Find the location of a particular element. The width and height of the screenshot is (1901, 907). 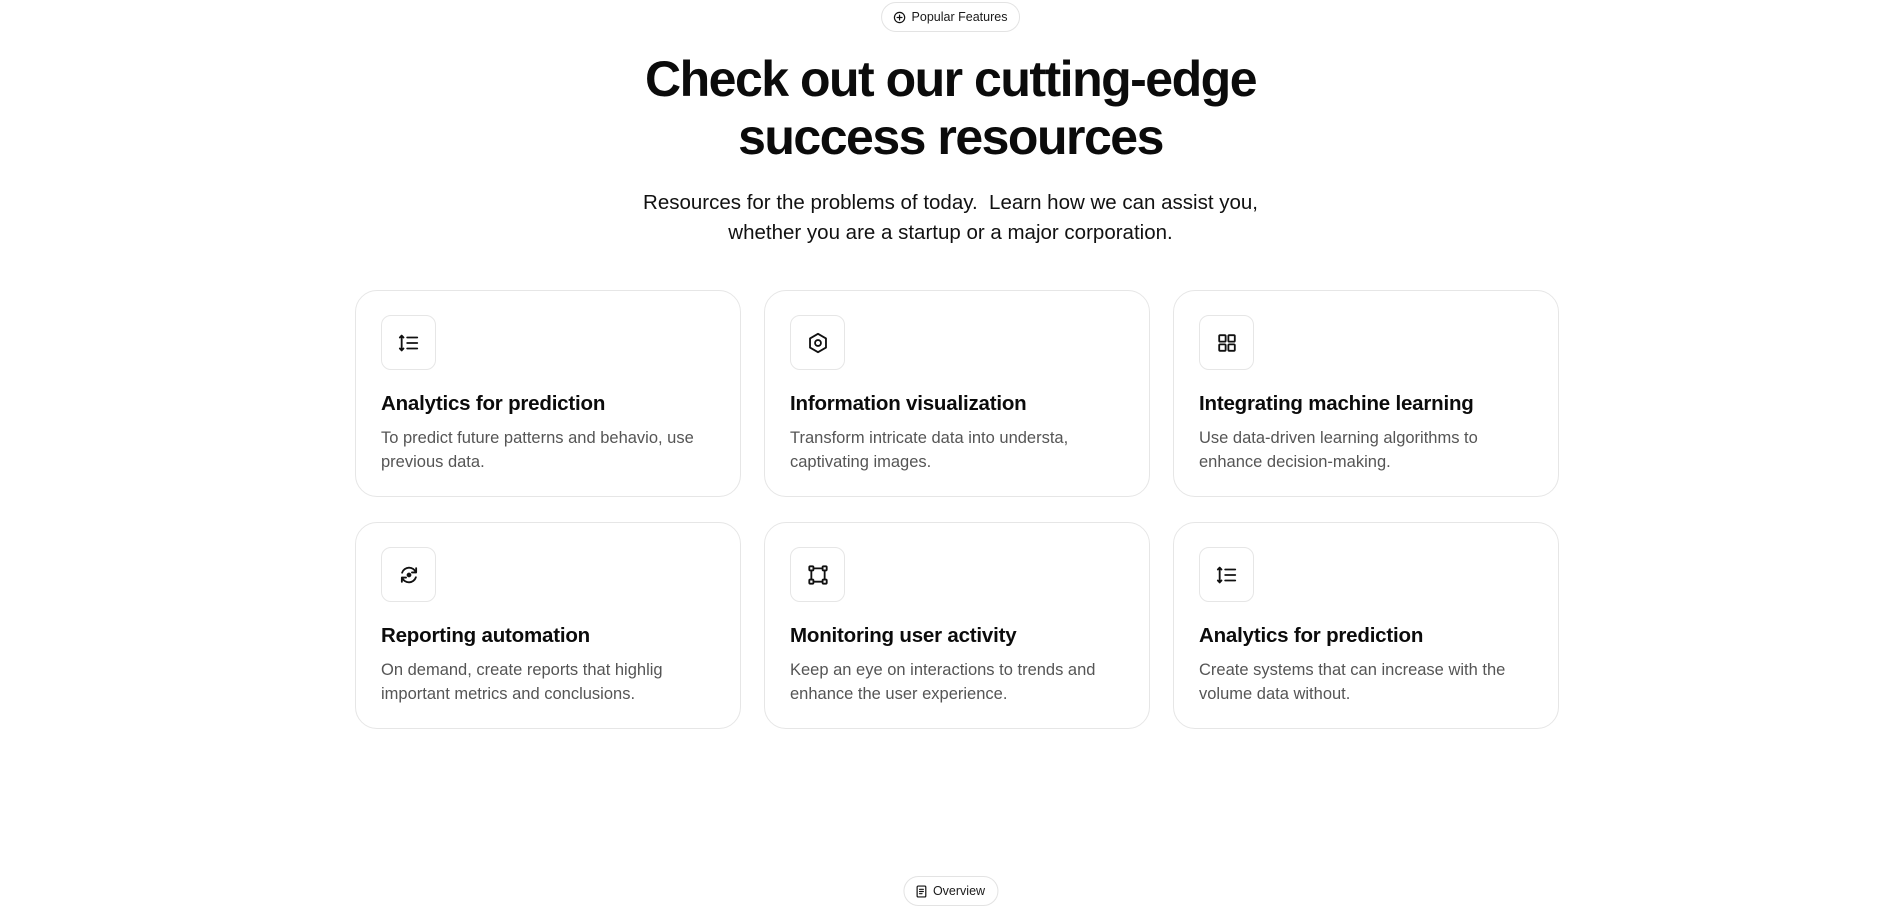

page-title-line-1: Check out our cutting-edge is located at coordinates (951, 79).